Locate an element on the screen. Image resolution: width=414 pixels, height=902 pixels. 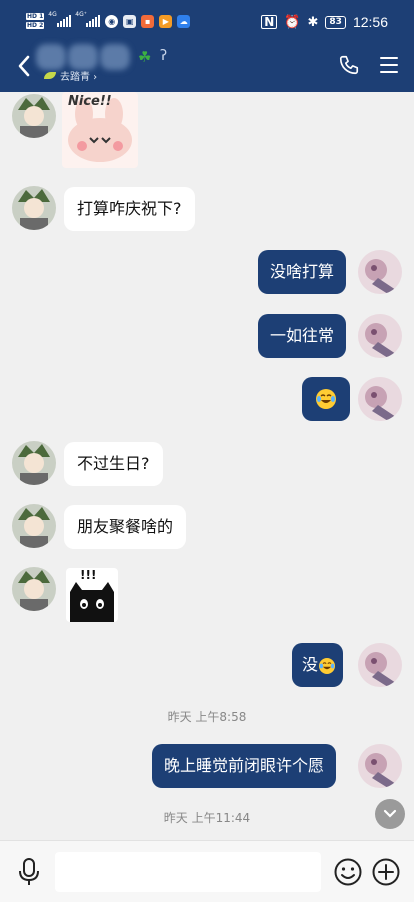
status-bar: HD 1 HD 2 4G 4G⁺ ◉ ▣ ▪ ▶ ☁ N ⏰ ✱ 83 12:56 is located at coordinates (207, 22).